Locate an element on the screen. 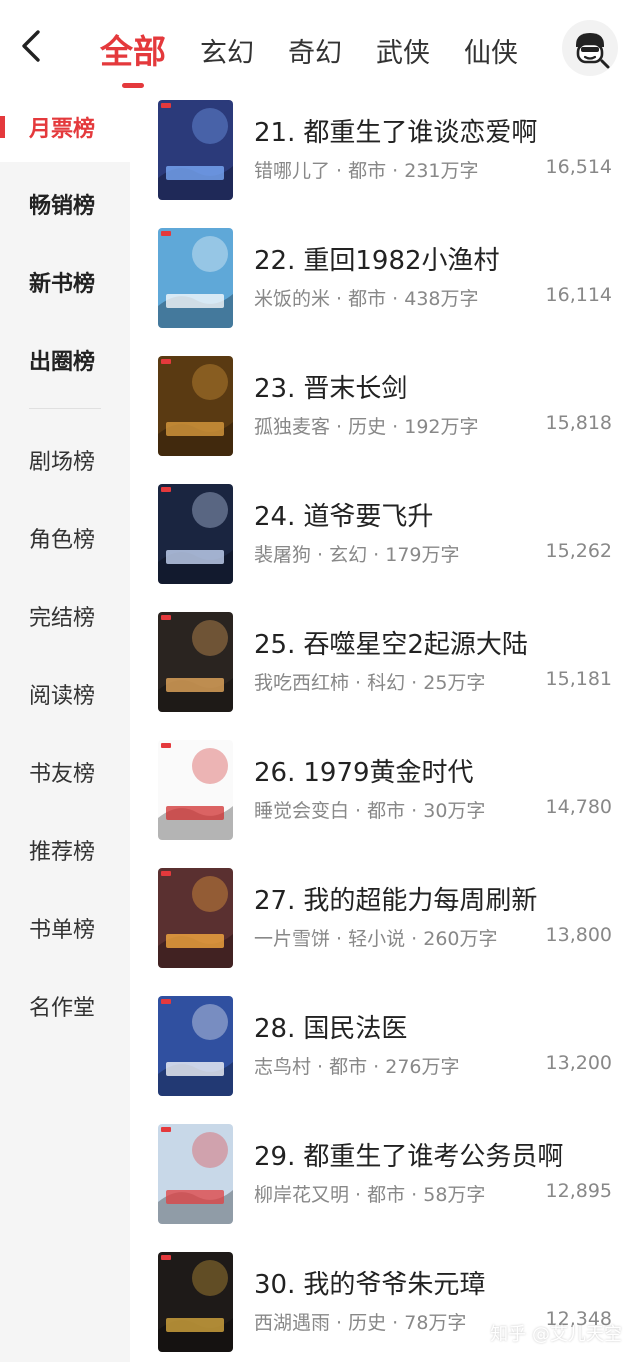 This screenshot has width=640, height=1362. book-list-item: 28. 国民法医志鸟村 · 都市 · 276万字 13,200 is located at coordinates (393, 1046).